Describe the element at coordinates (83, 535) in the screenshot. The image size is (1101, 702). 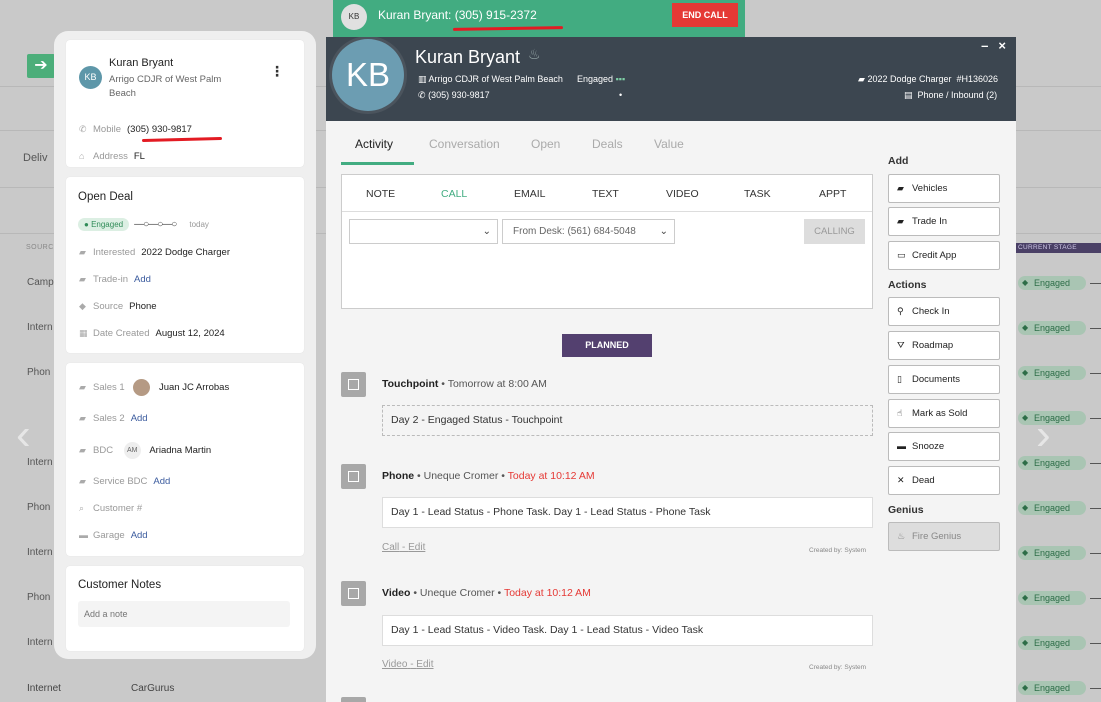
I see `garage-icon: ▬` at that location.